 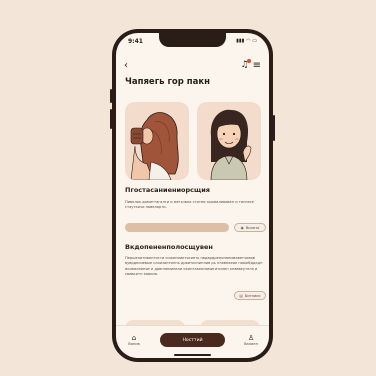 What do you see at coordinates (154, 146) in the screenshot?
I see `woman-hair-illustration` at bounding box center [154, 146].